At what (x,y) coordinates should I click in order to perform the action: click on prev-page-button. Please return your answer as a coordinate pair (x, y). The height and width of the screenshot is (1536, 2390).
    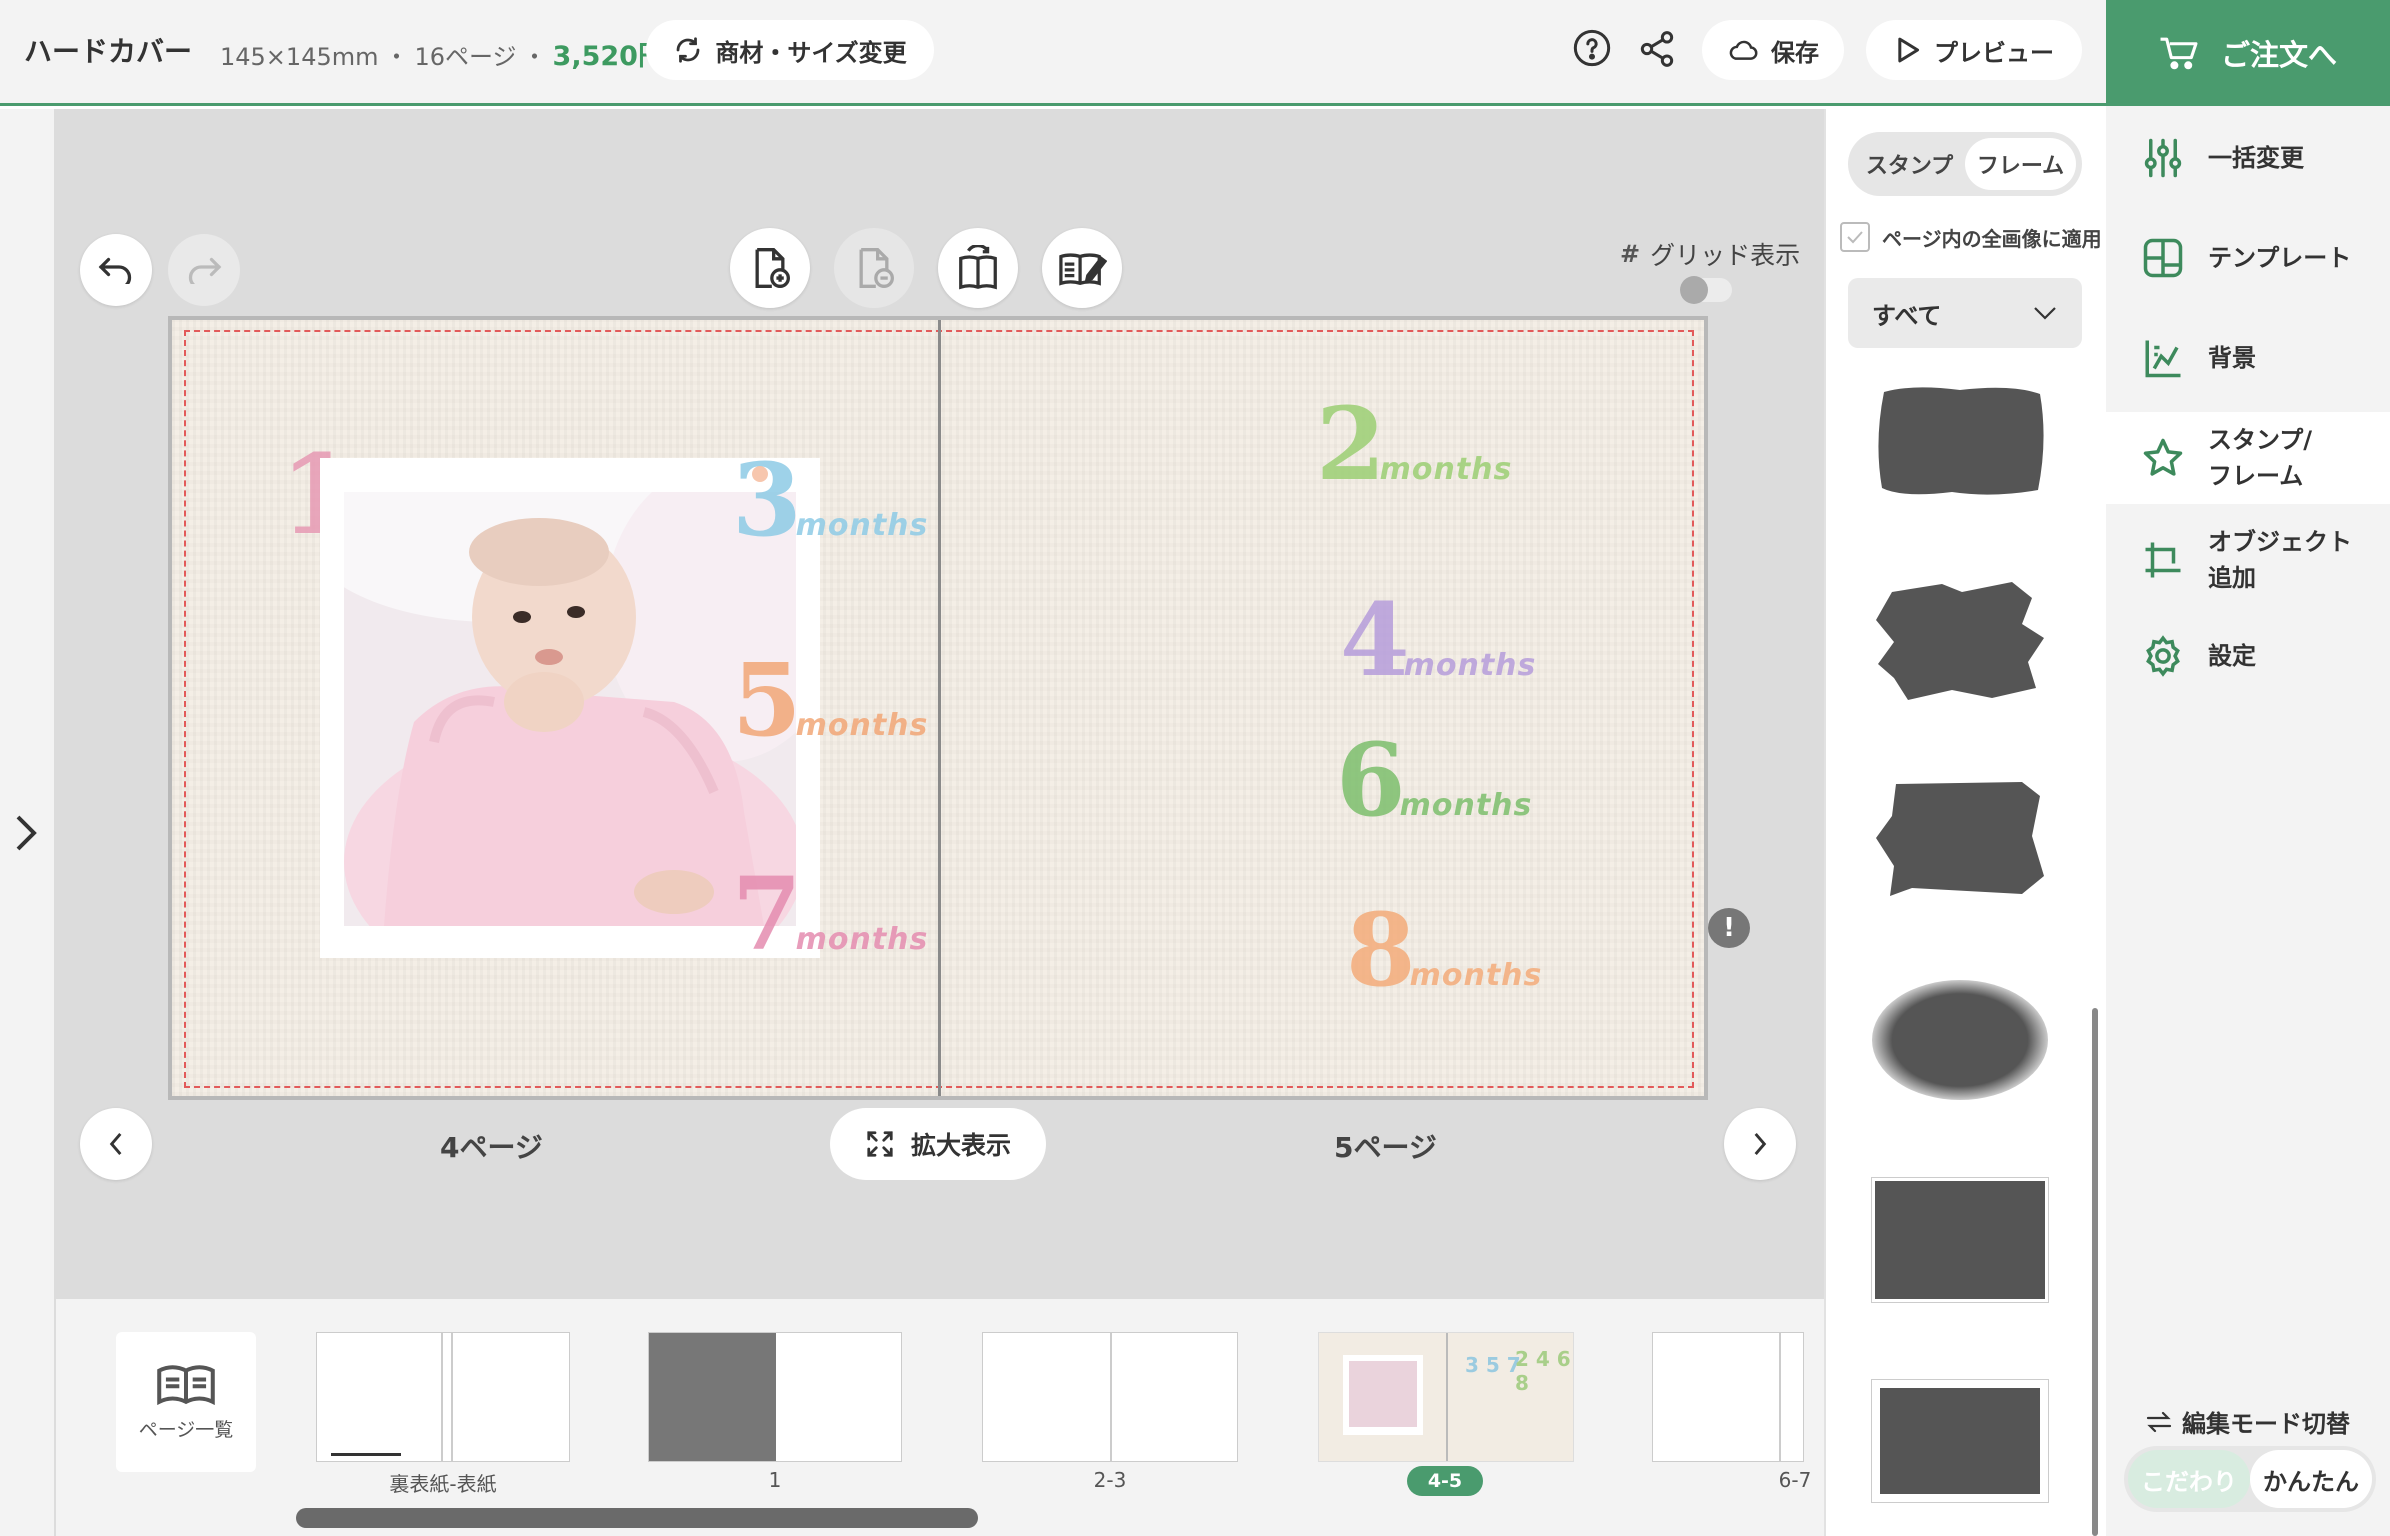
    Looking at the image, I should click on (116, 1144).